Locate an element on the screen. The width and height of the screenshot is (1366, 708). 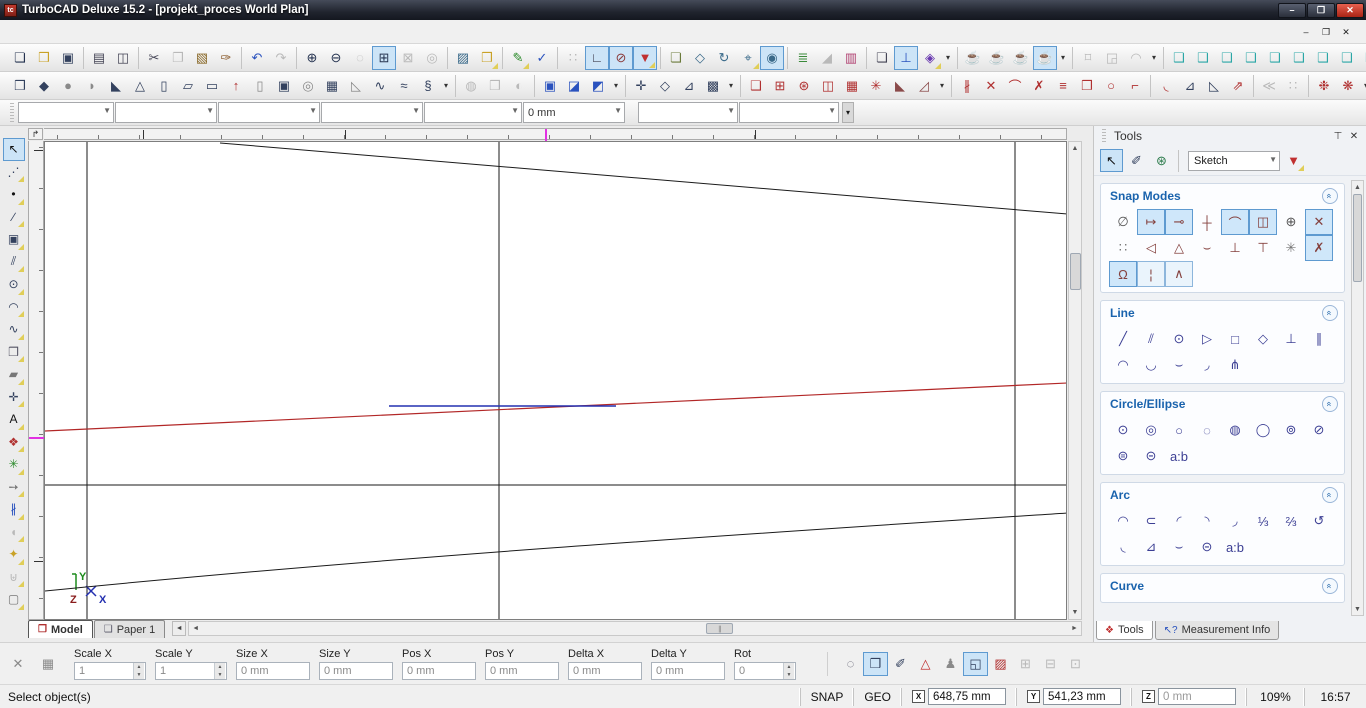
ratio-arc-icon: a:b is located at coordinates (1235, 547).